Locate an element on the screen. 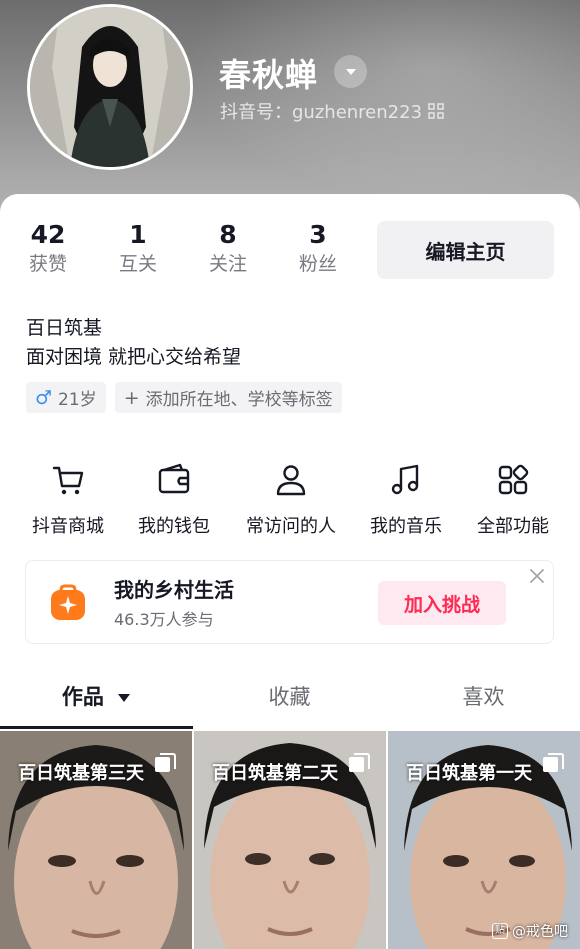  watermark-text: @戒色吧 is located at coordinates (540, 932).